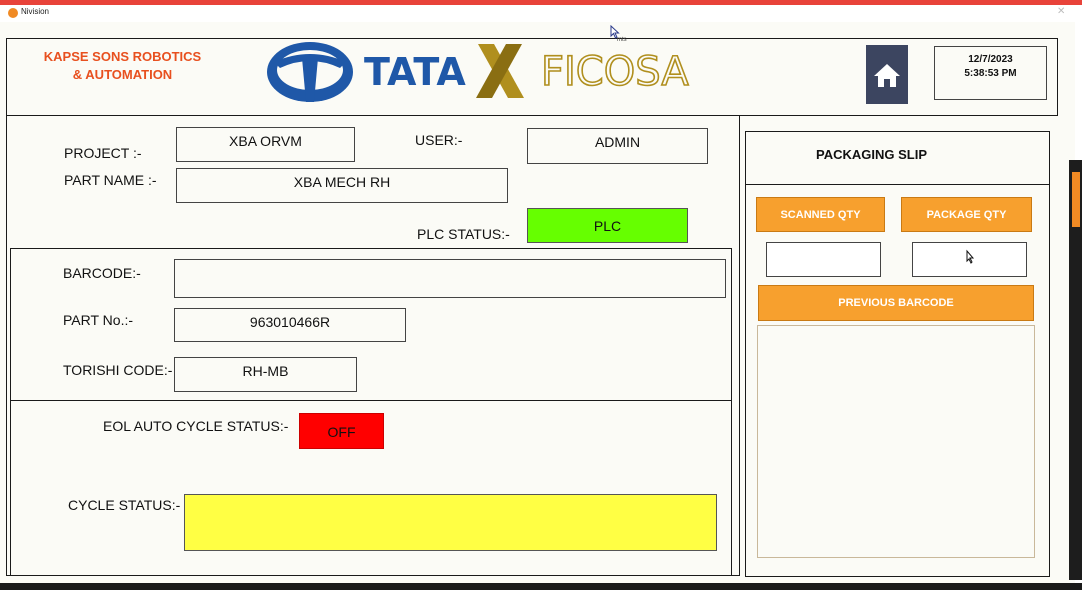 The image size is (1082, 590). Describe the element at coordinates (1076, 199) in the screenshot. I see `side-scroll-thumb` at that location.